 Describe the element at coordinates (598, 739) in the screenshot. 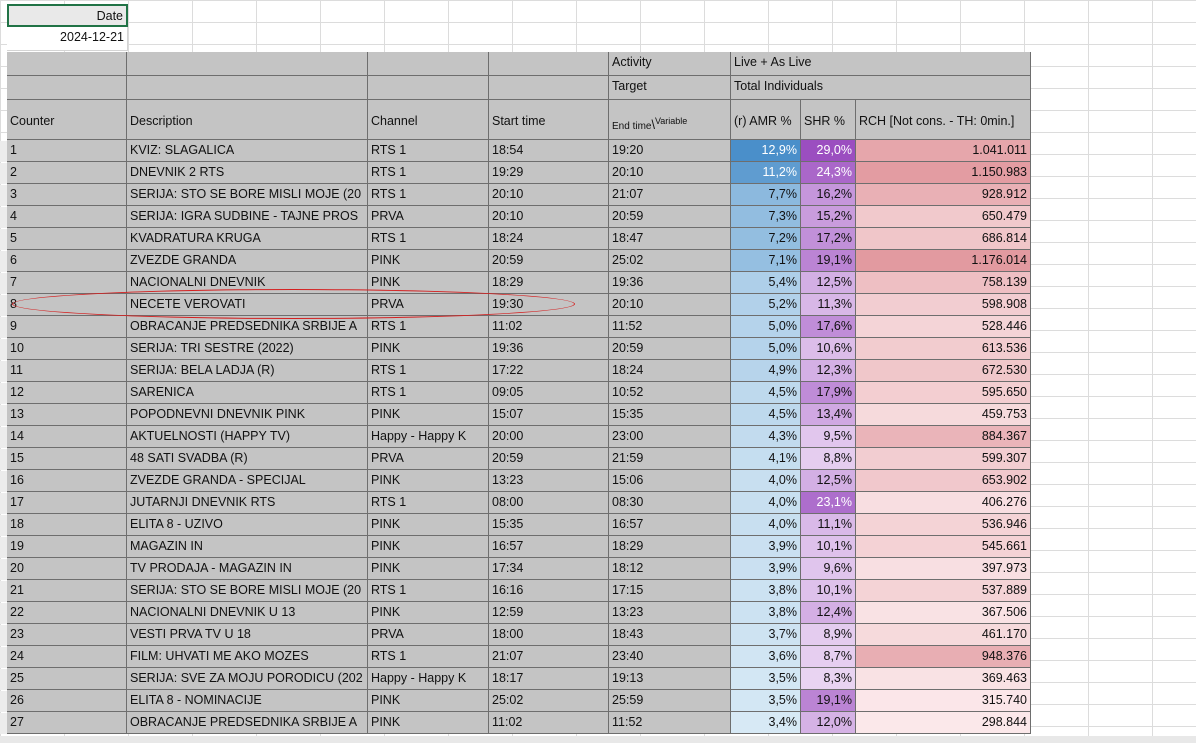

I see `horizontal-scrollbar` at that location.